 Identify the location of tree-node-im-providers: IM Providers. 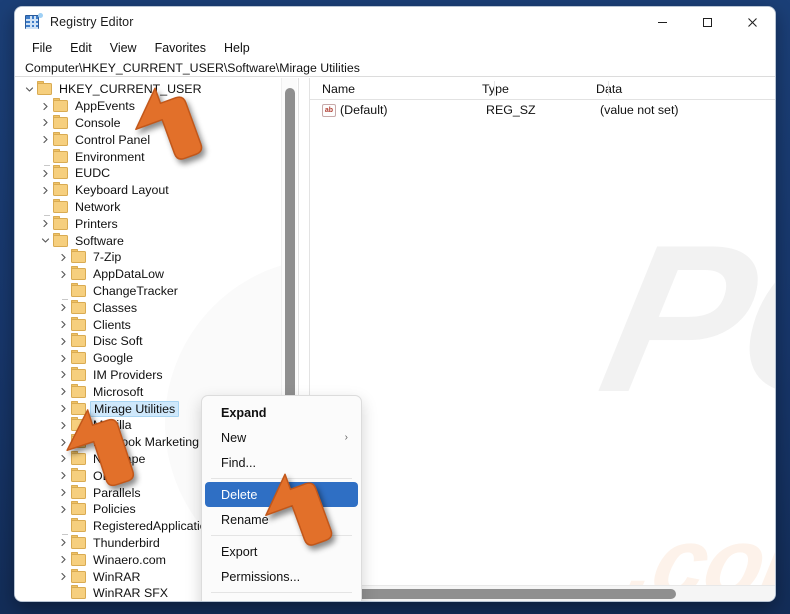
(156, 375).